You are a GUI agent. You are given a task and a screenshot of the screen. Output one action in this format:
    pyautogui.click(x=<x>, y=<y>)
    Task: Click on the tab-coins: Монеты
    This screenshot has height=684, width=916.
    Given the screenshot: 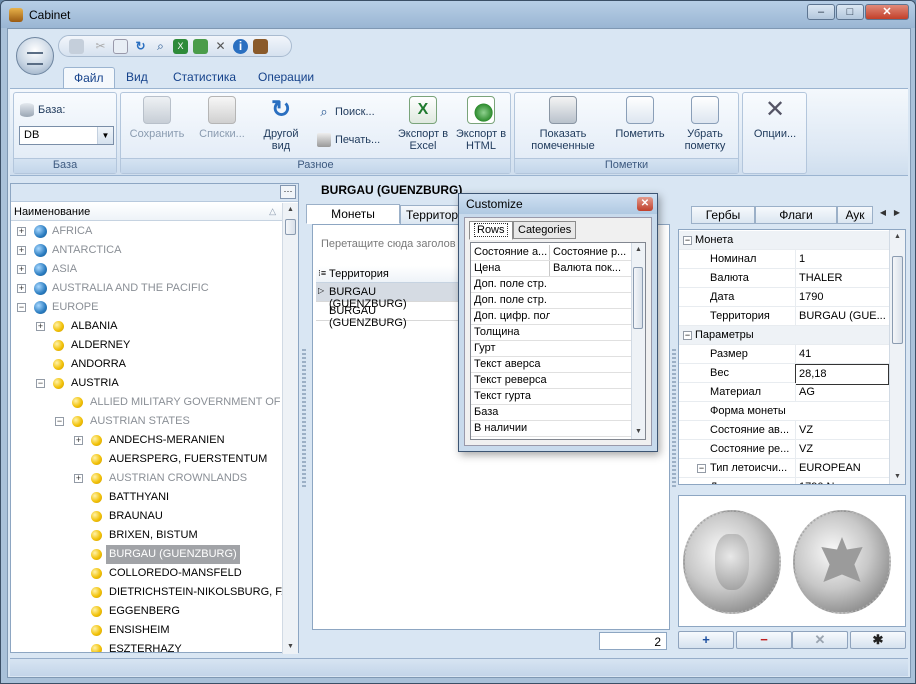 What is the action you would take?
    pyautogui.click(x=353, y=214)
    